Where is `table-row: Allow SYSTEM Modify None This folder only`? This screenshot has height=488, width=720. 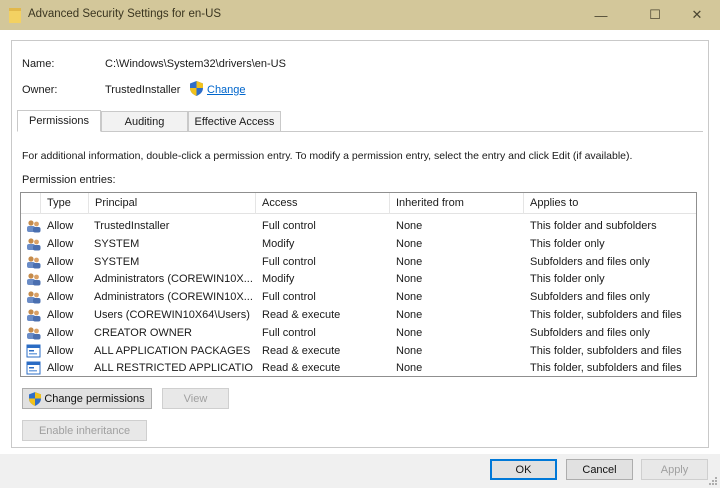
table-row: Allow SYSTEM Modify None This folder only is located at coordinates (358, 244).